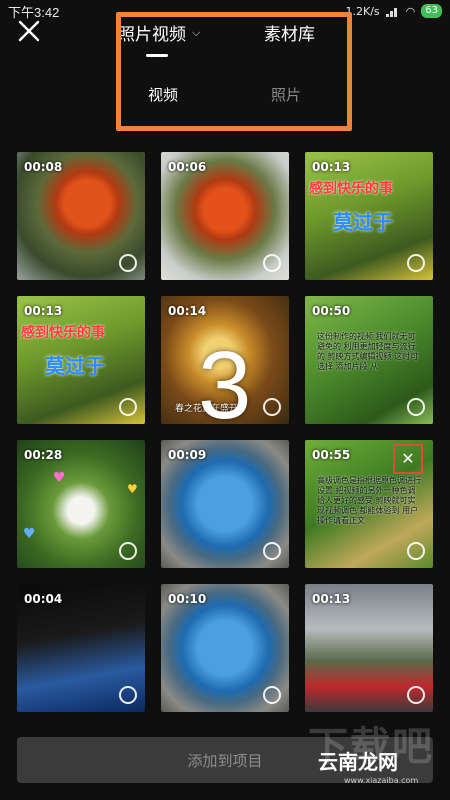  Describe the element at coordinates (187, 311) in the screenshot. I see `duration-label: 00:14` at that location.